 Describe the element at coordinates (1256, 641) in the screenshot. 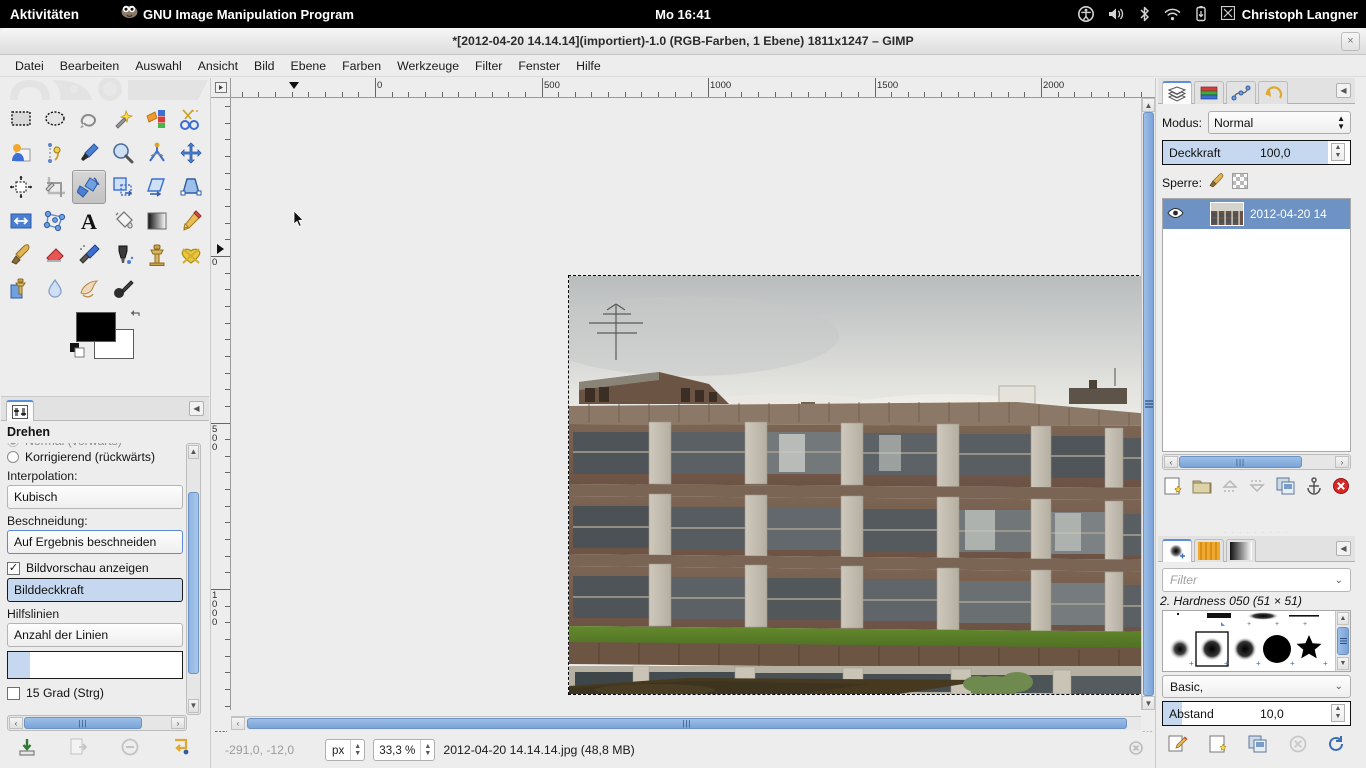

I see `brush-grid: + + + + + + + + ▲ ▼` at that location.